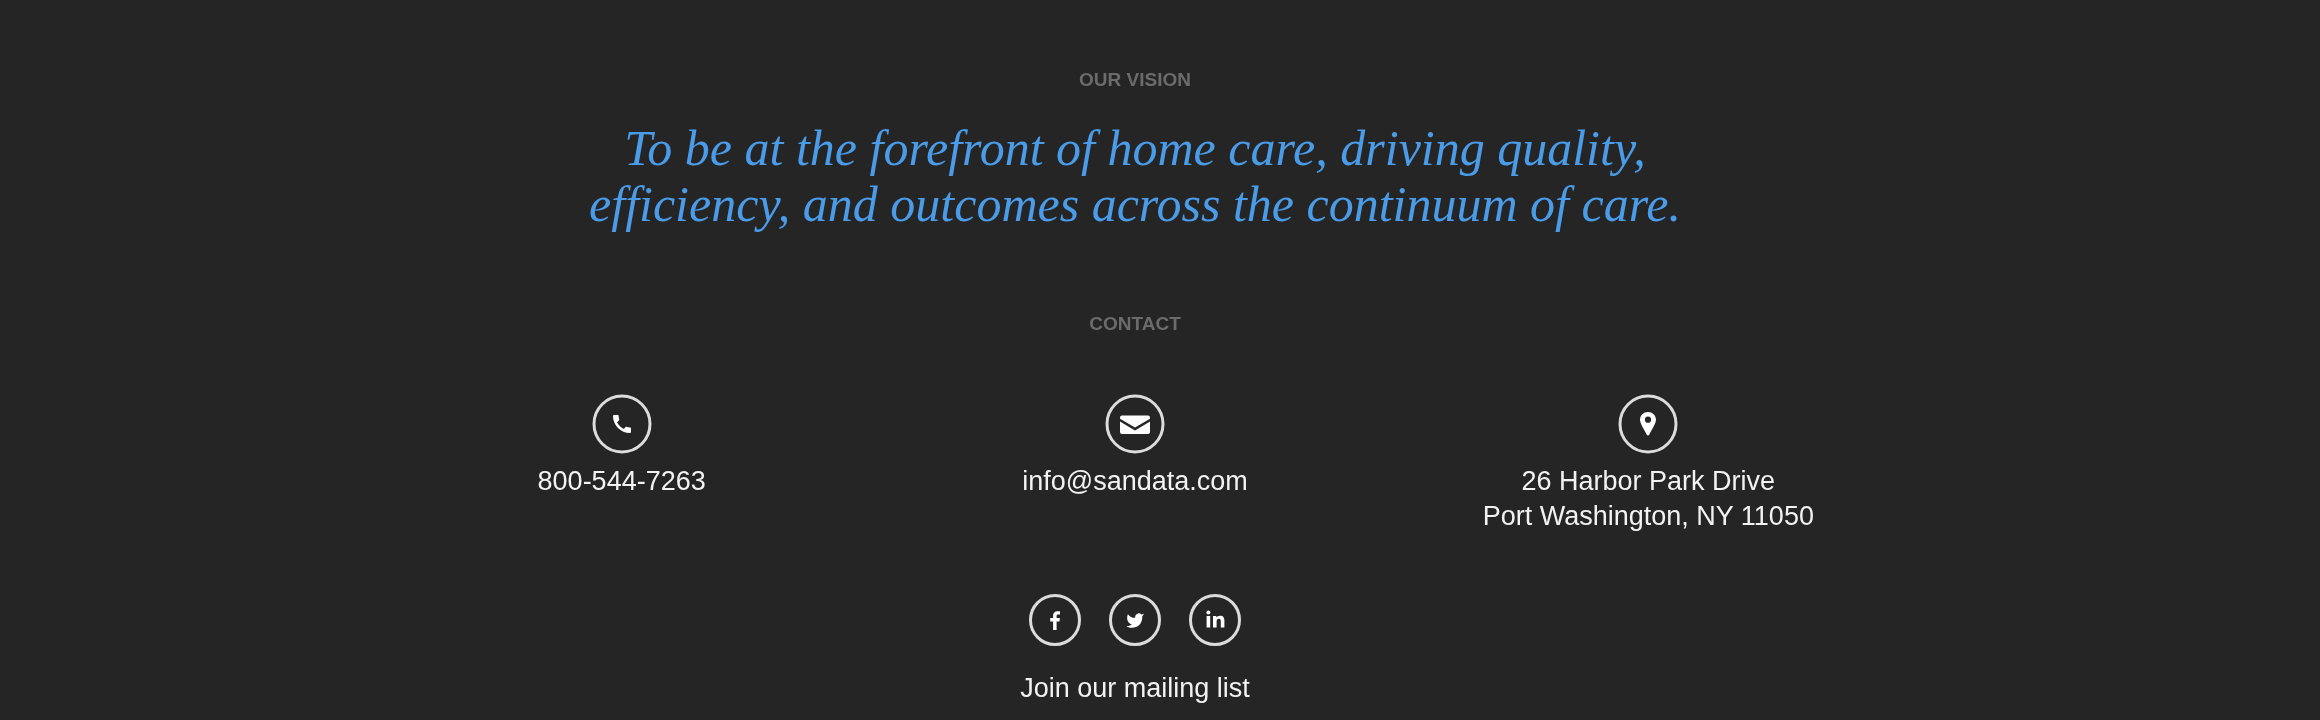 This screenshot has height=720, width=2320. I want to click on vision-statement: To be at the forefront of home care, driving quality, efficiency, and outcomes across the continuum of care., so click(1135, 176).